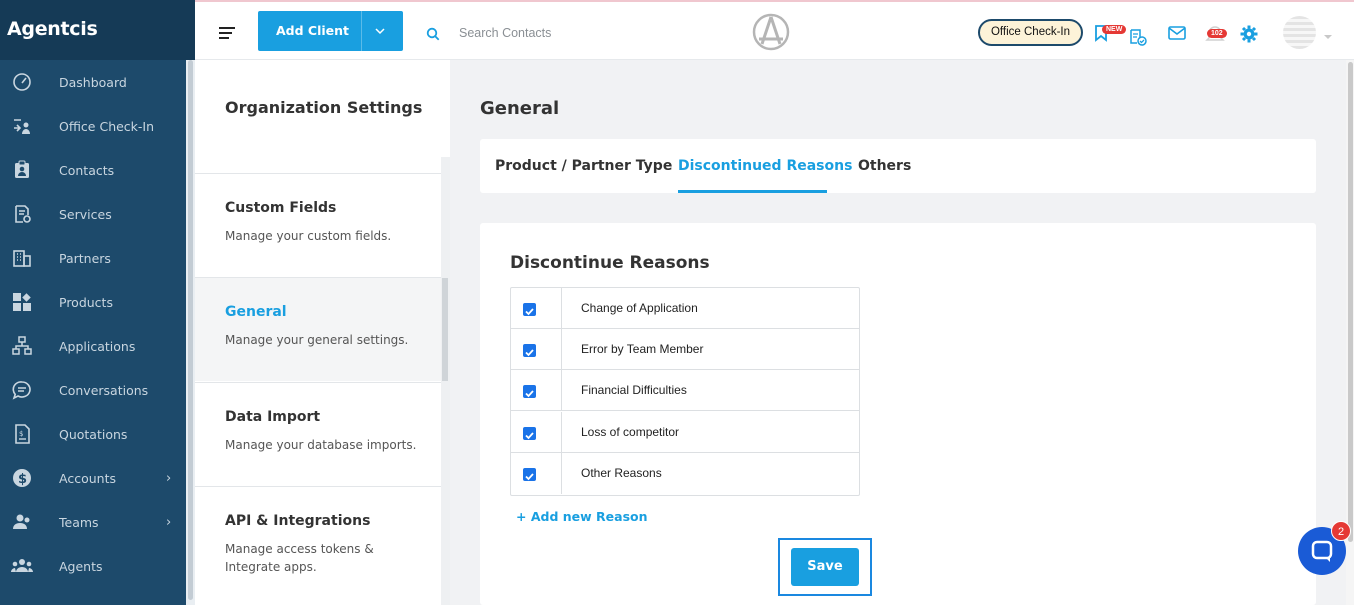  Describe the element at coordinates (1114, 29) in the screenshot. I see `new-badge: NEW` at that location.